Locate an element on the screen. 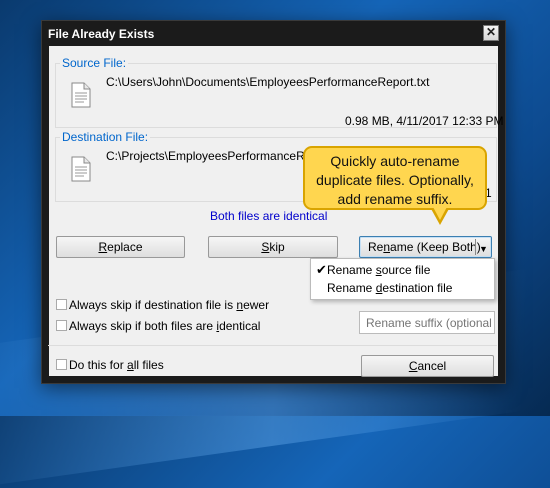 This screenshot has width=550, height=488. menu-item-label: Rename source file is located at coordinates (379, 270).